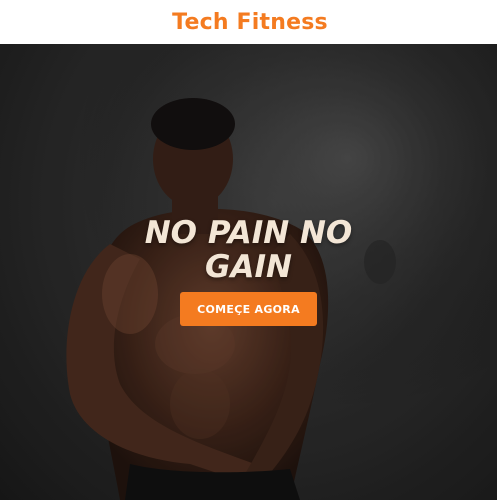  I want to click on hero-headline: NO PAIN NO GAIN, so click(248, 250).